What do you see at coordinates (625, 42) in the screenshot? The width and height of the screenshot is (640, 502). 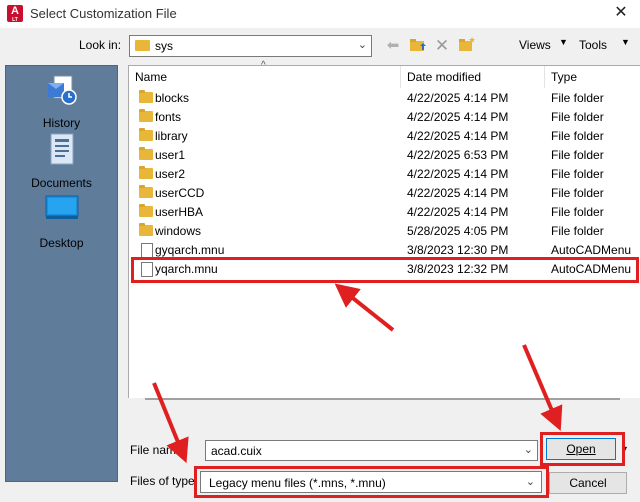 I see `tools-dropdown-icon: ▼` at bounding box center [625, 42].